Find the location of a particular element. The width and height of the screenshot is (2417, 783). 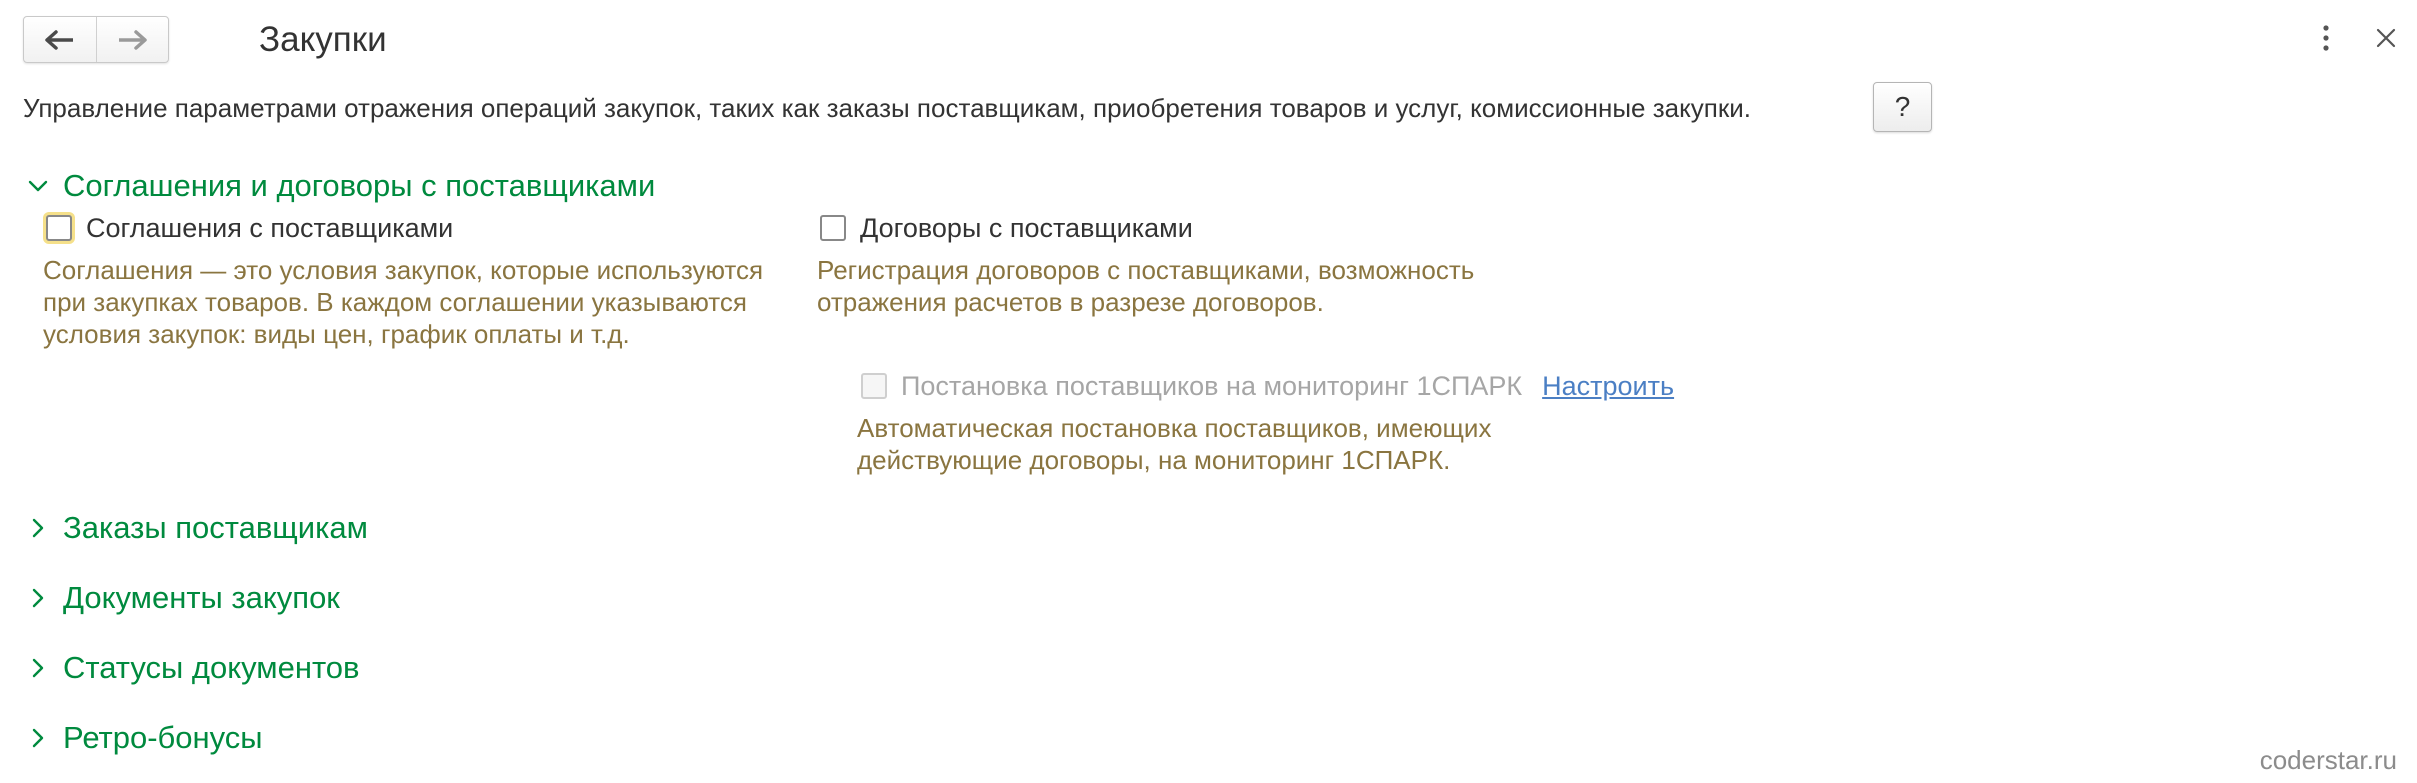

forward-button is located at coordinates (132, 39).